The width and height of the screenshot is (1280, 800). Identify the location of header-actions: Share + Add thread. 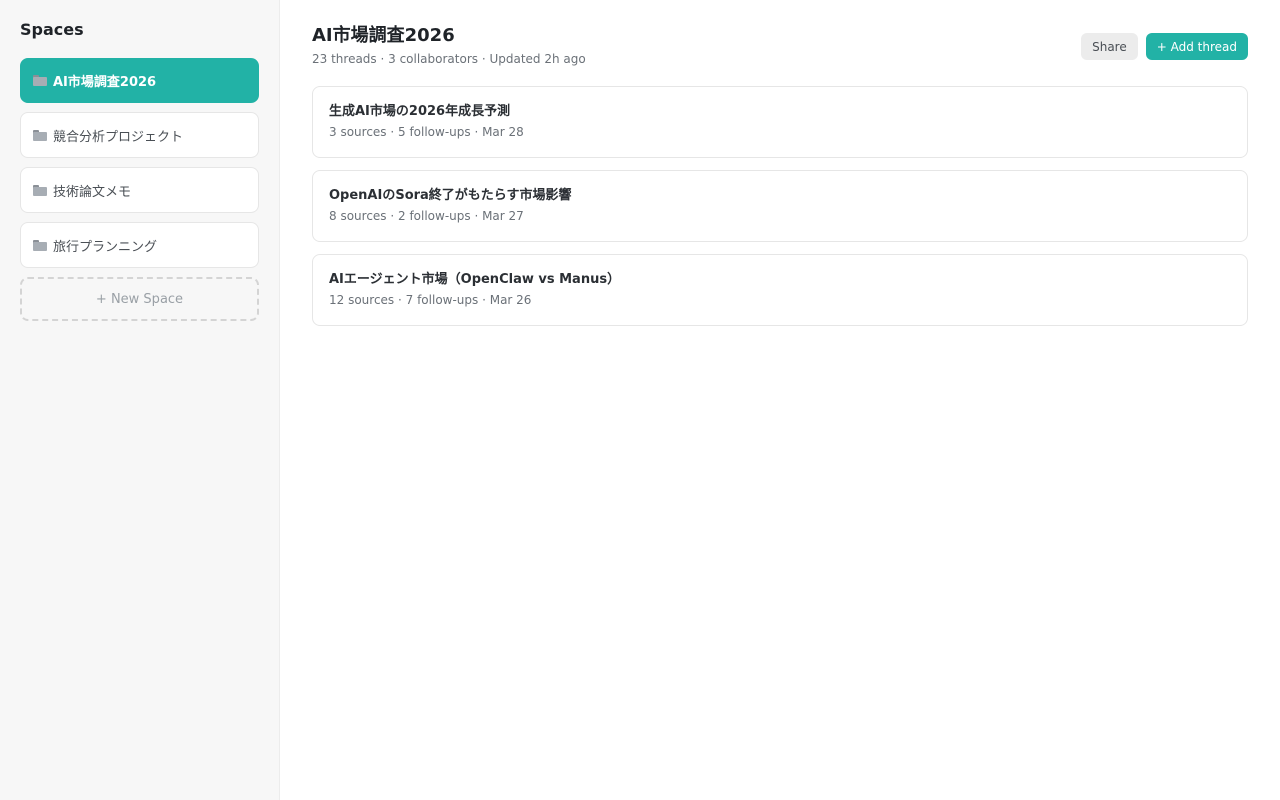
(1164, 46).